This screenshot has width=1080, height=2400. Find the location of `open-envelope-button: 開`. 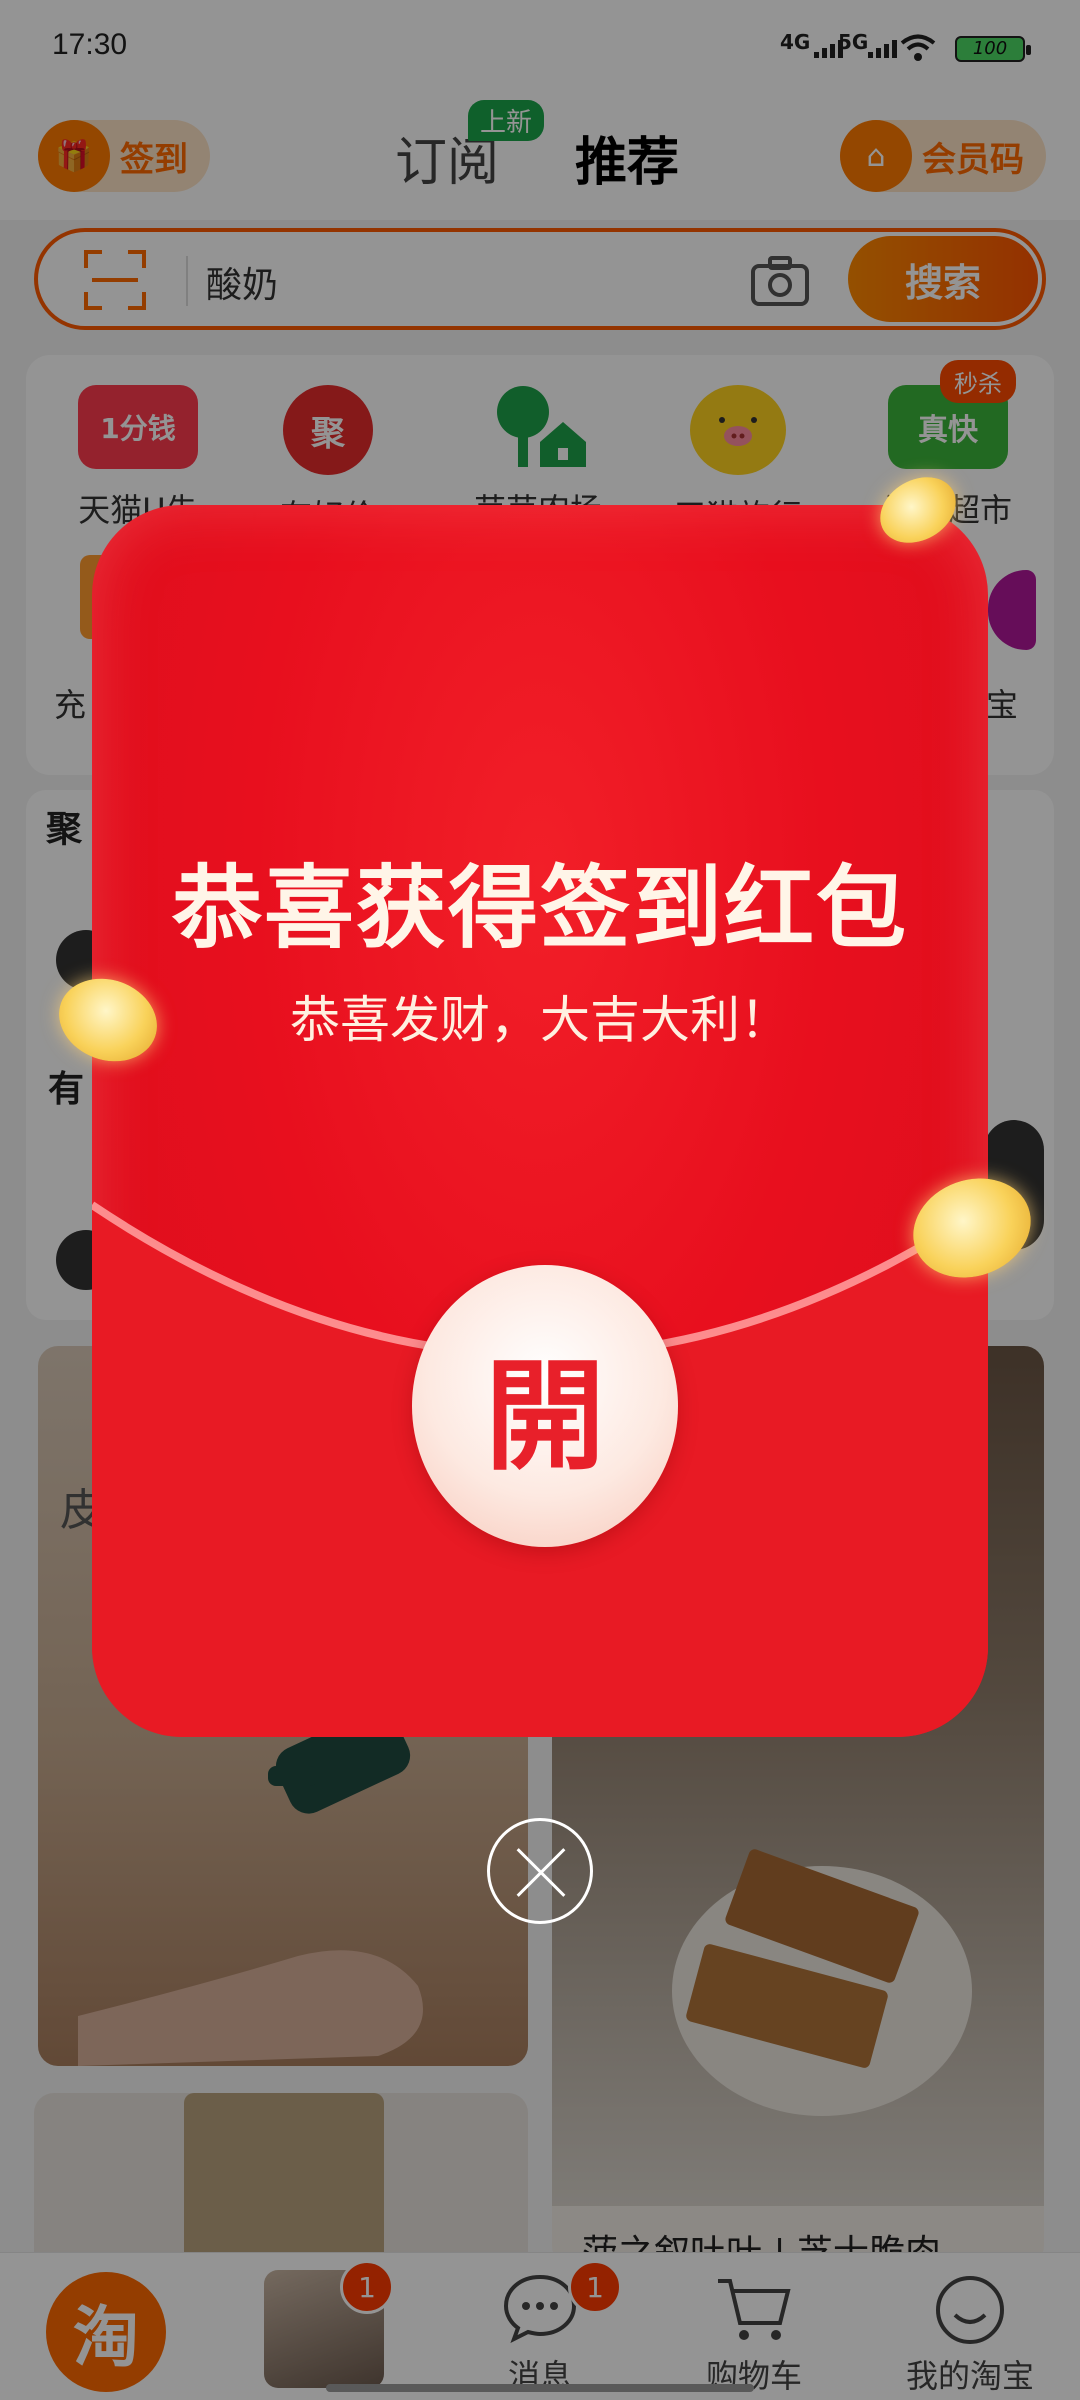

open-envelope-button: 開 is located at coordinates (545, 1406).